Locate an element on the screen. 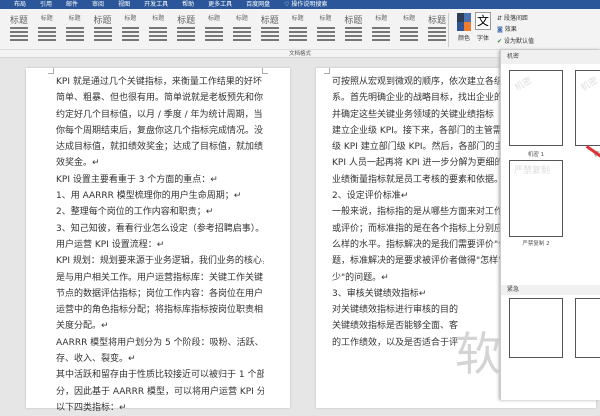  colors-label: 颜色 is located at coordinates (464, 38).